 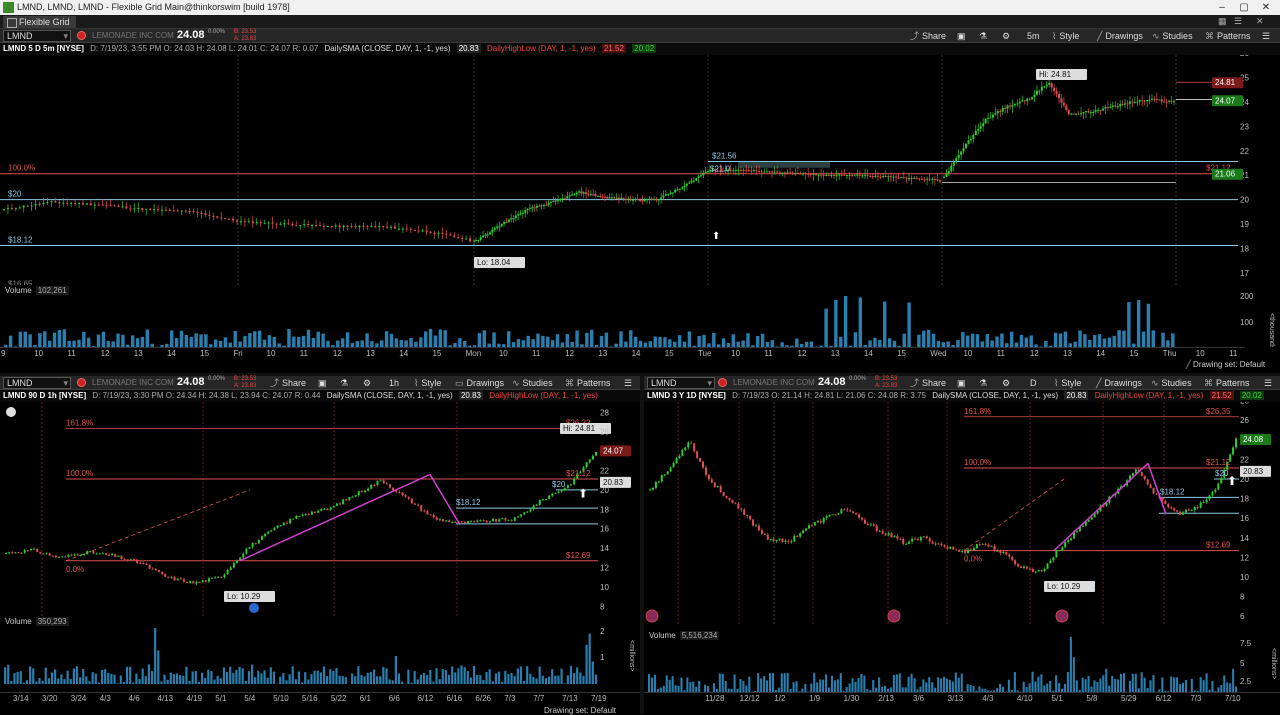 I want to click on drawings-button: ▭Drawings, so click(x=479, y=383).